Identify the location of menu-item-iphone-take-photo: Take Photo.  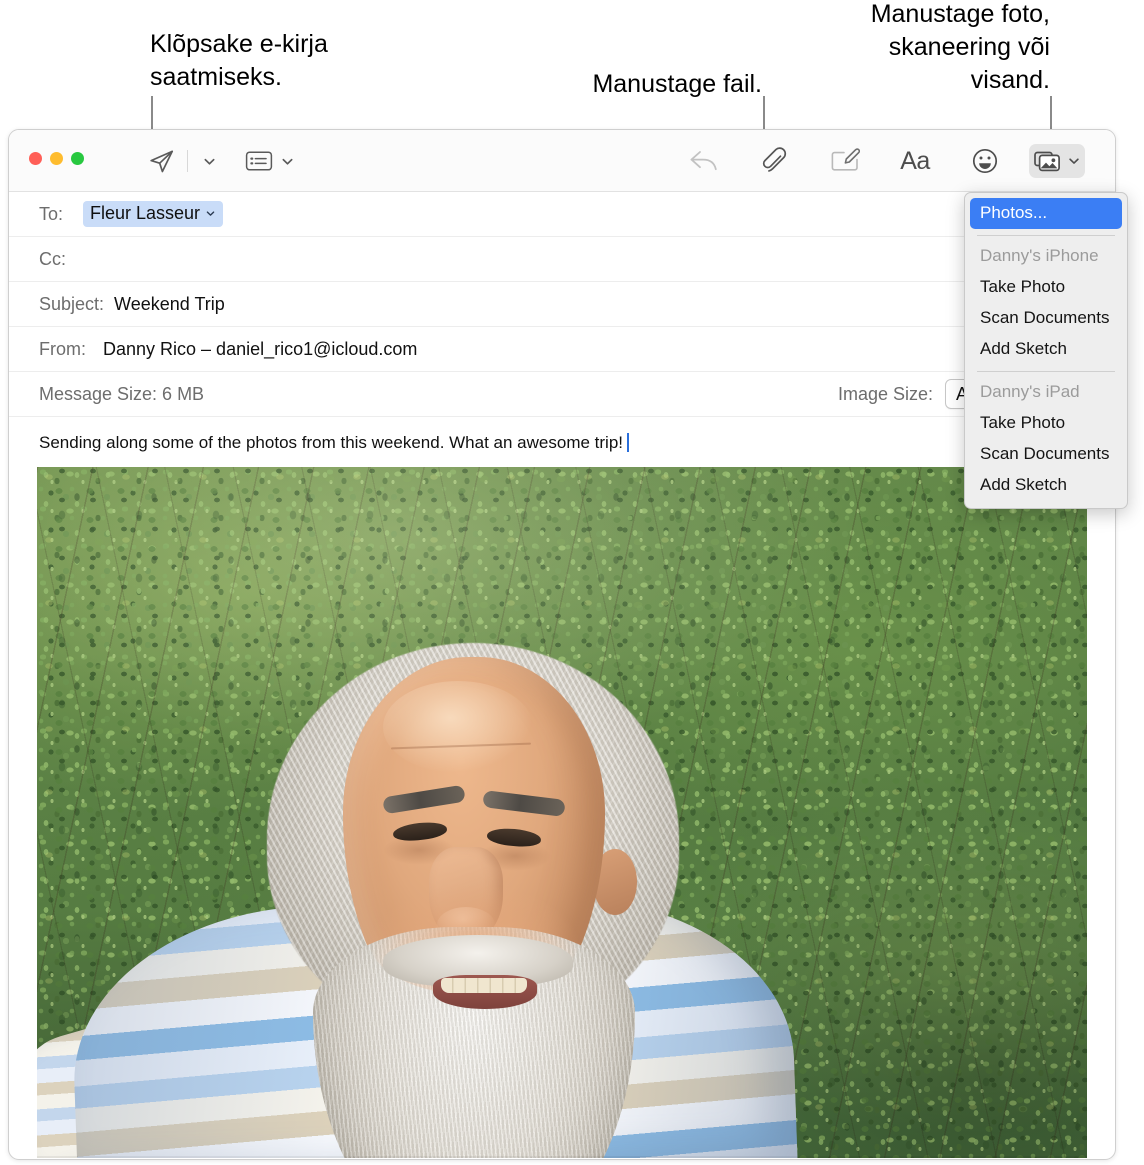
(1046, 287).